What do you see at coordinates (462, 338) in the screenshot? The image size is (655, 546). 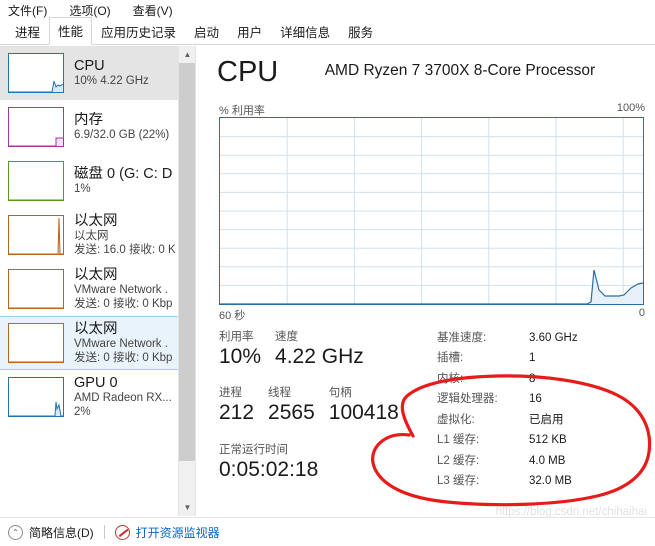 I see `spec-base-speed-label: 基准速度:` at bounding box center [462, 338].